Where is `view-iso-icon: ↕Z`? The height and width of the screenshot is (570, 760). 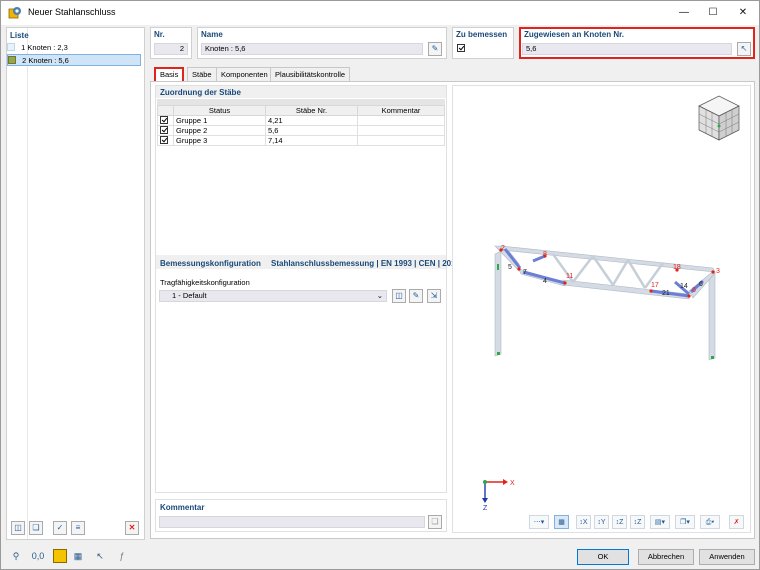
view-iso-icon: ↕Z is located at coordinates (637, 522).